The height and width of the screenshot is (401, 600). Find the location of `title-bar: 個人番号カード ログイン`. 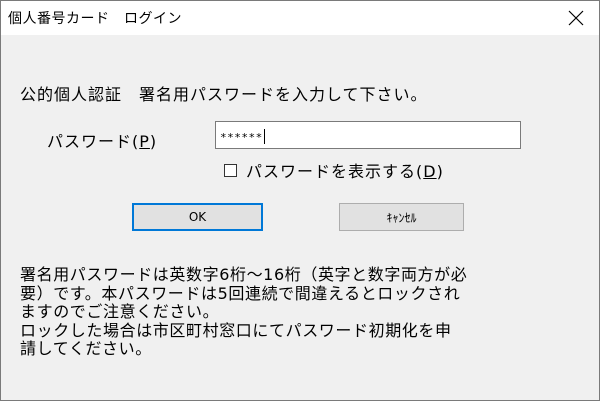

title-bar: 個人番号カード ログイン is located at coordinates (300, 18).